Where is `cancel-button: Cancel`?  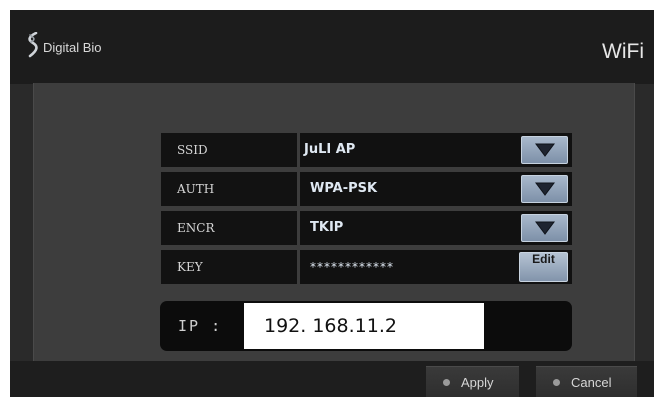
cancel-button: Cancel is located at coordinates (586, 381).